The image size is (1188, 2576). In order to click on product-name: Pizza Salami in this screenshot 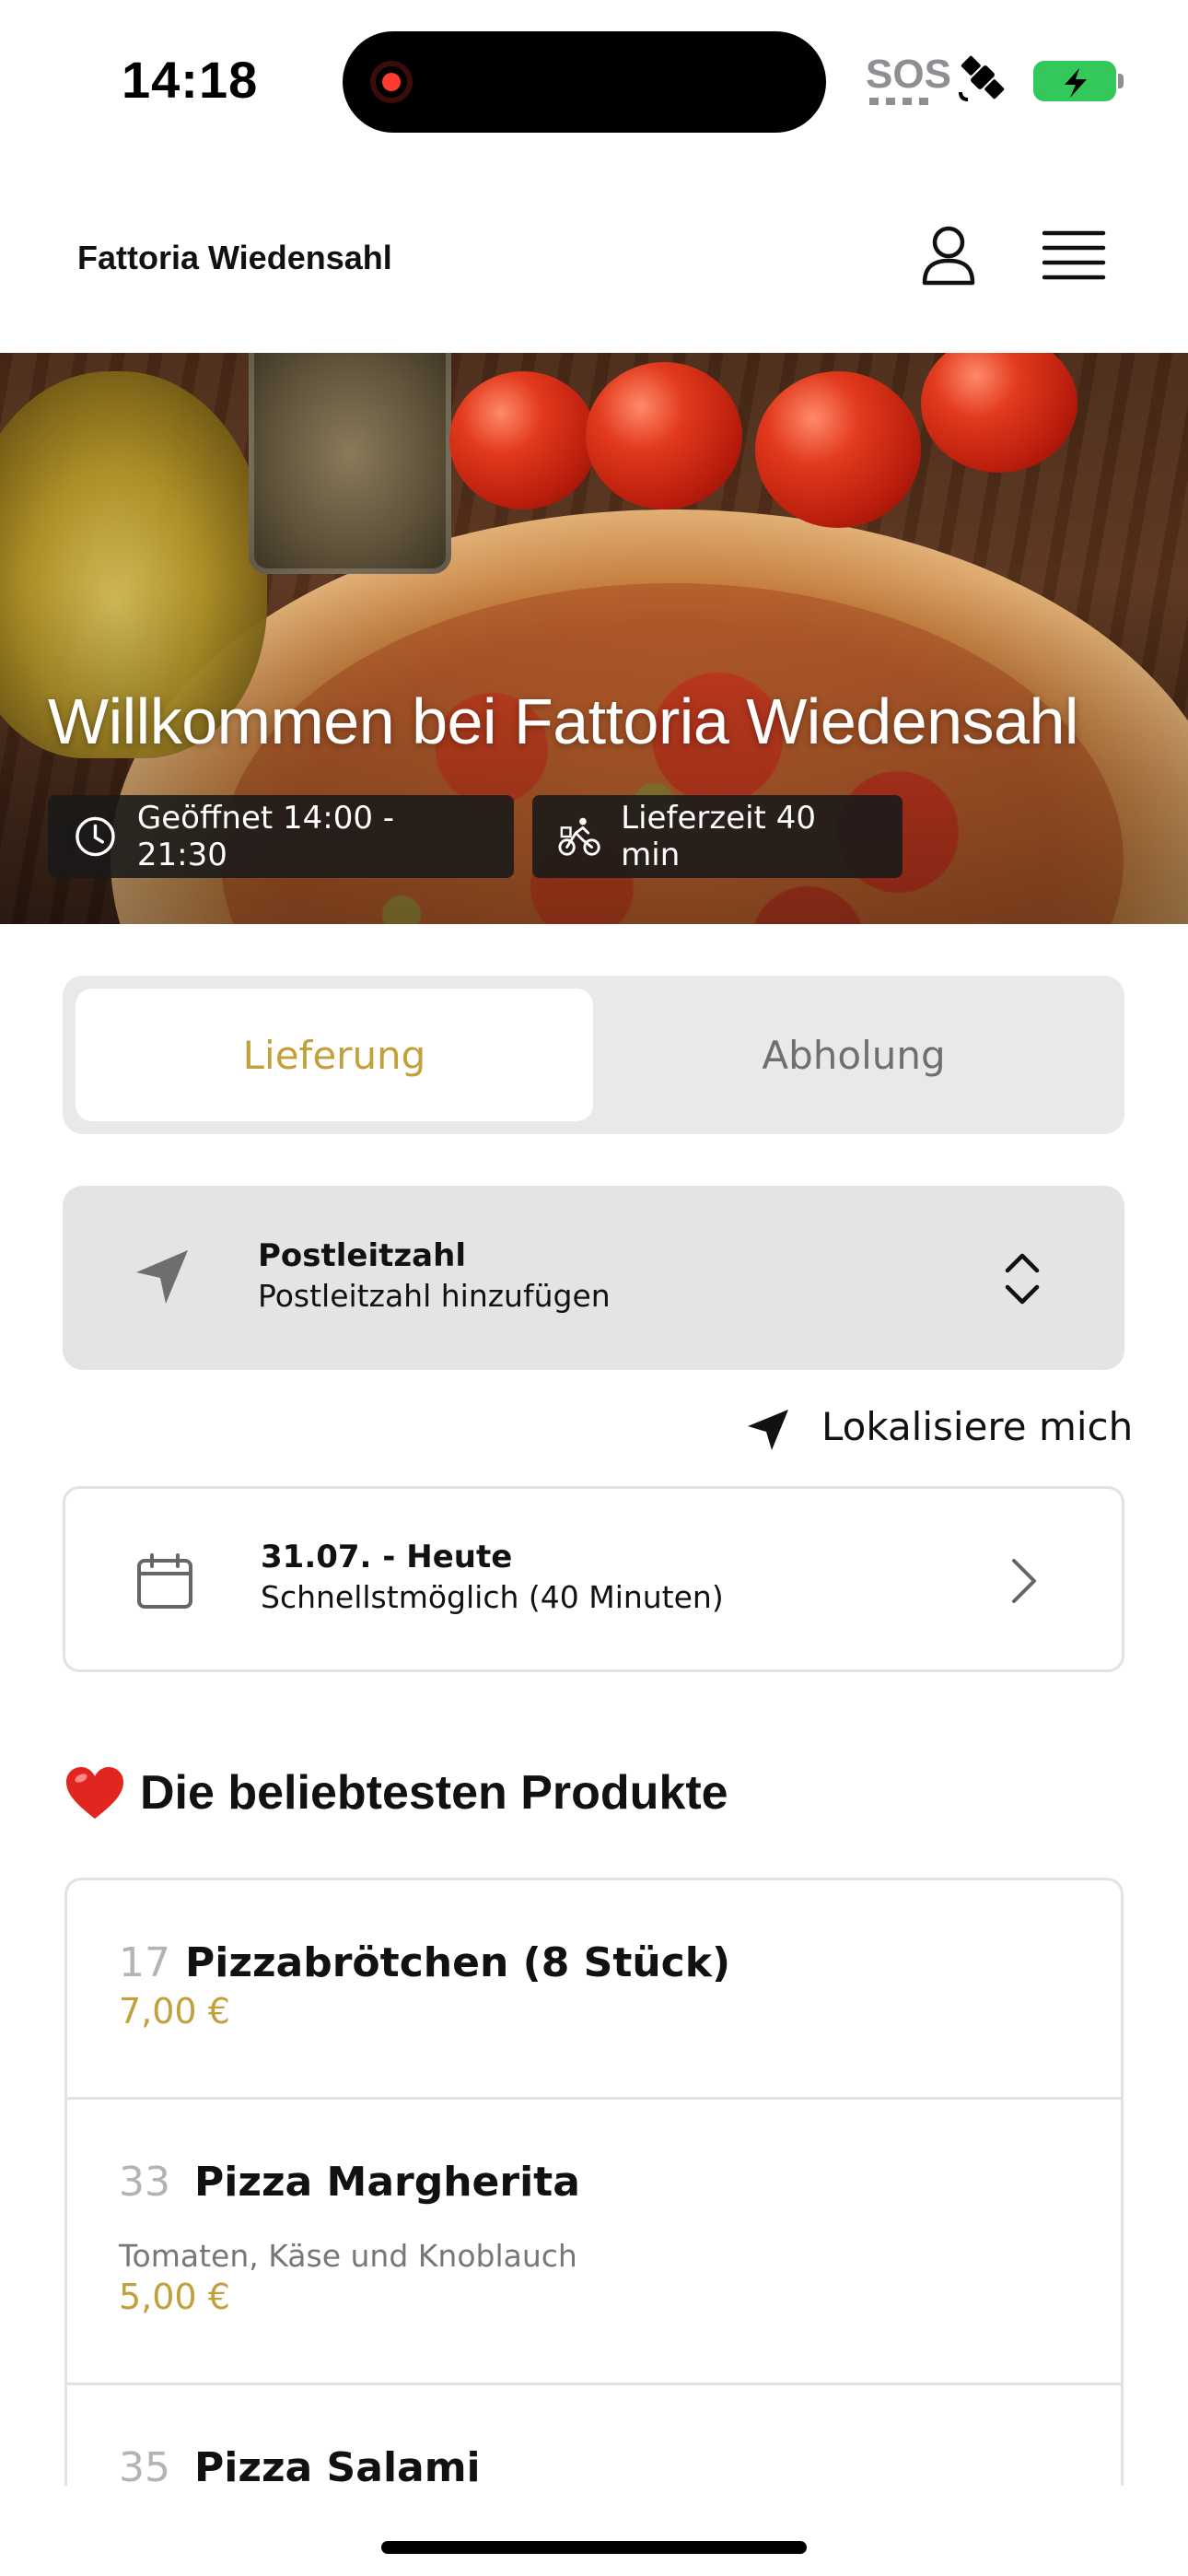, I will do `click(337, 2465)`.